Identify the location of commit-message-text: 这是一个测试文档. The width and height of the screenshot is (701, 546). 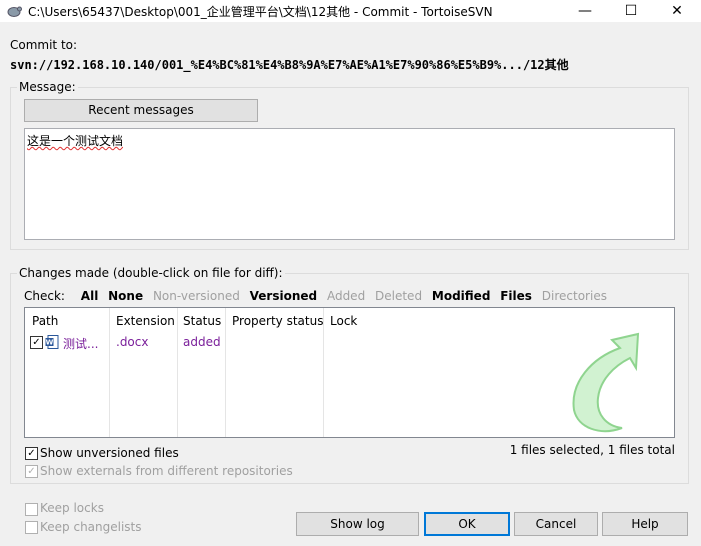
(75, 141).